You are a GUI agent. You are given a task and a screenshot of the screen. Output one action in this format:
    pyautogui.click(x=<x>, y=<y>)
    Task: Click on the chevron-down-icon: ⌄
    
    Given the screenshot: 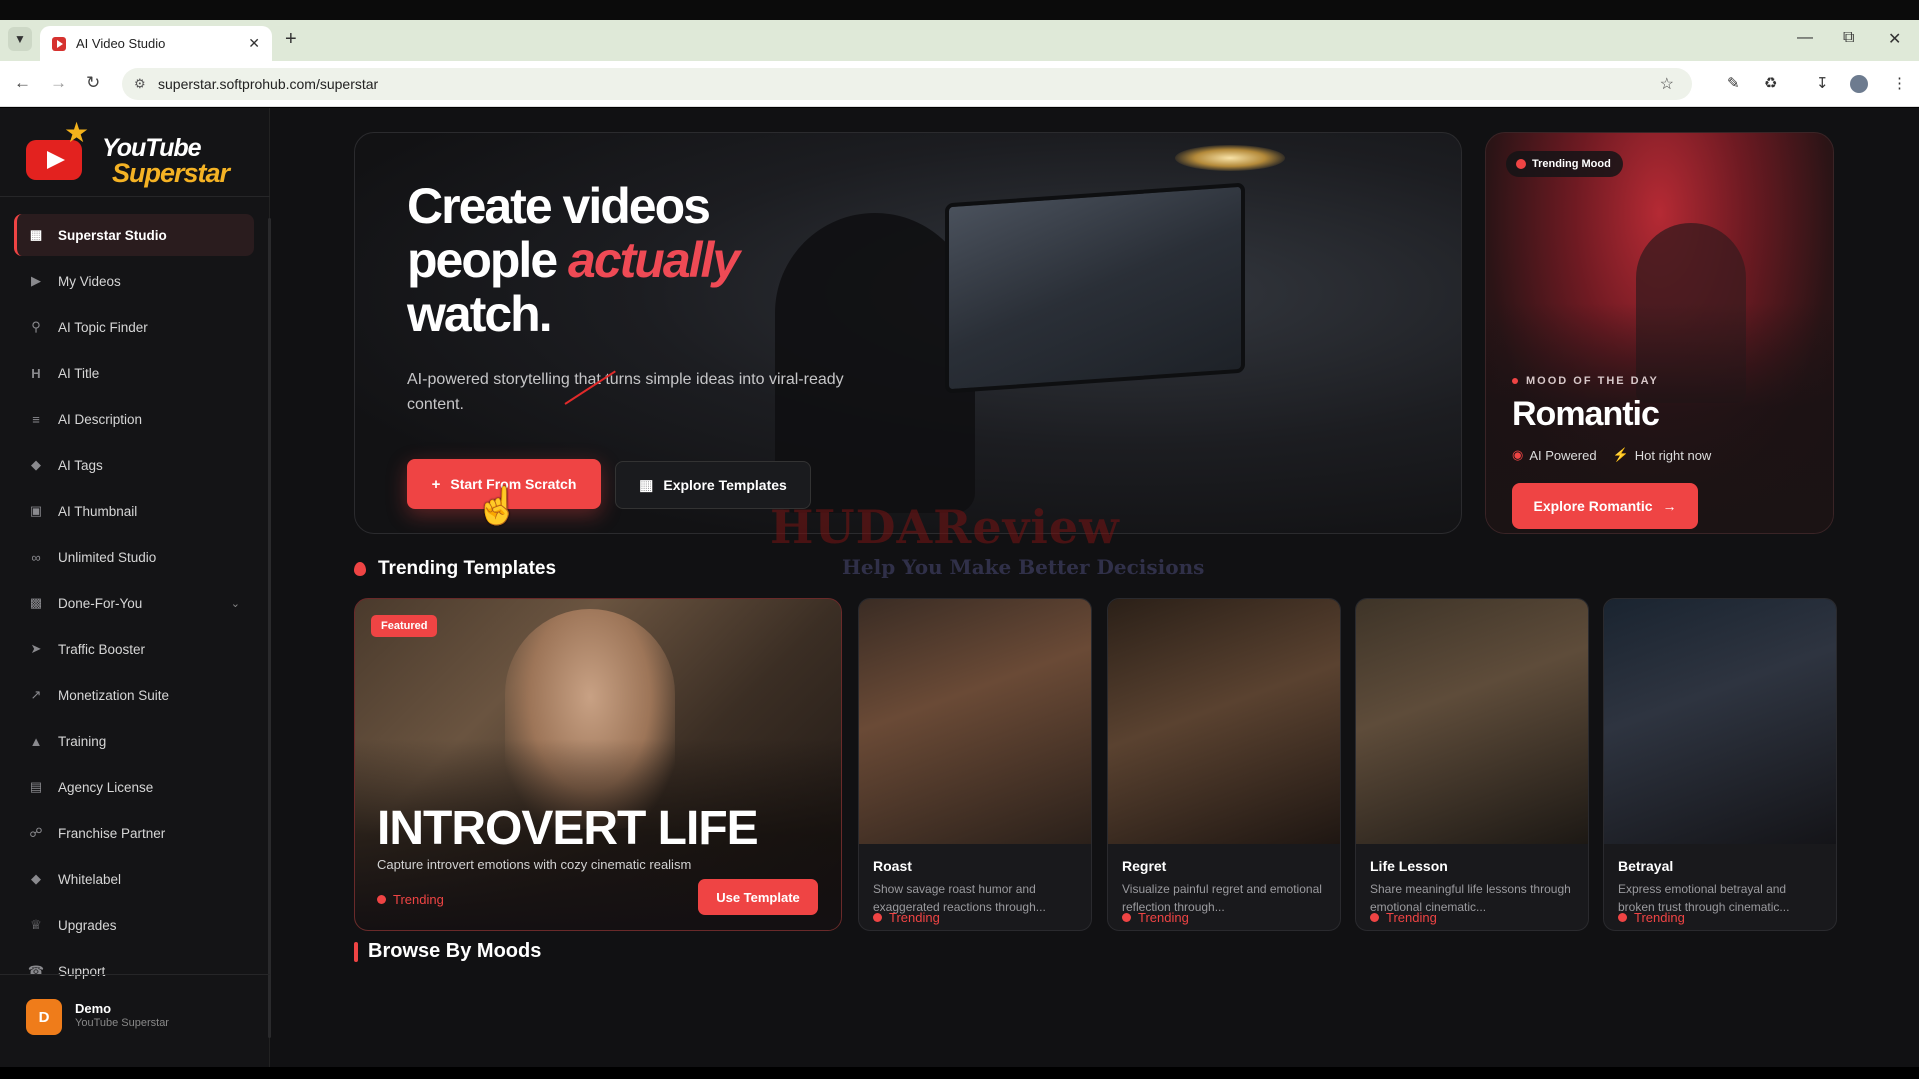 What is the action you would take?
    pyautogui.click(x=235, y=603)
    